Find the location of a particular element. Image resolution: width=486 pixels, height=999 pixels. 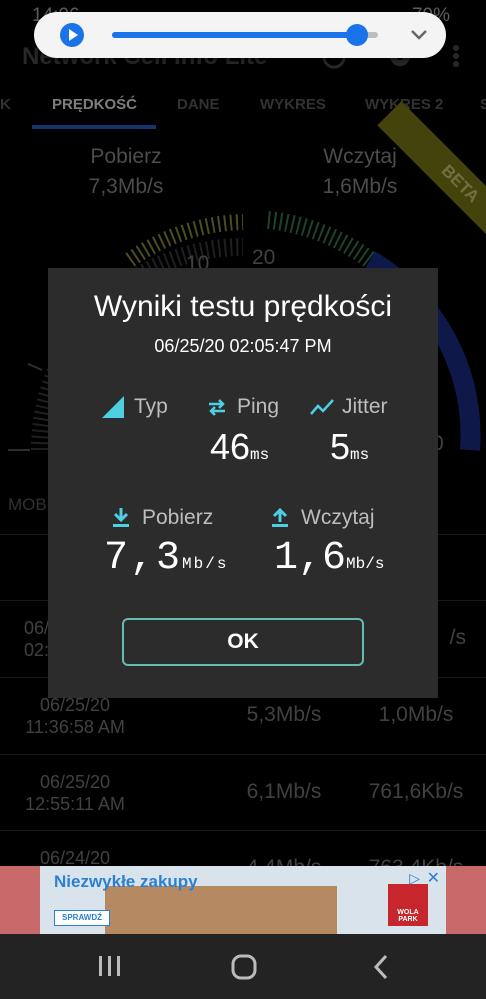

volume-slider-fill is located at coordinates (234, 35).